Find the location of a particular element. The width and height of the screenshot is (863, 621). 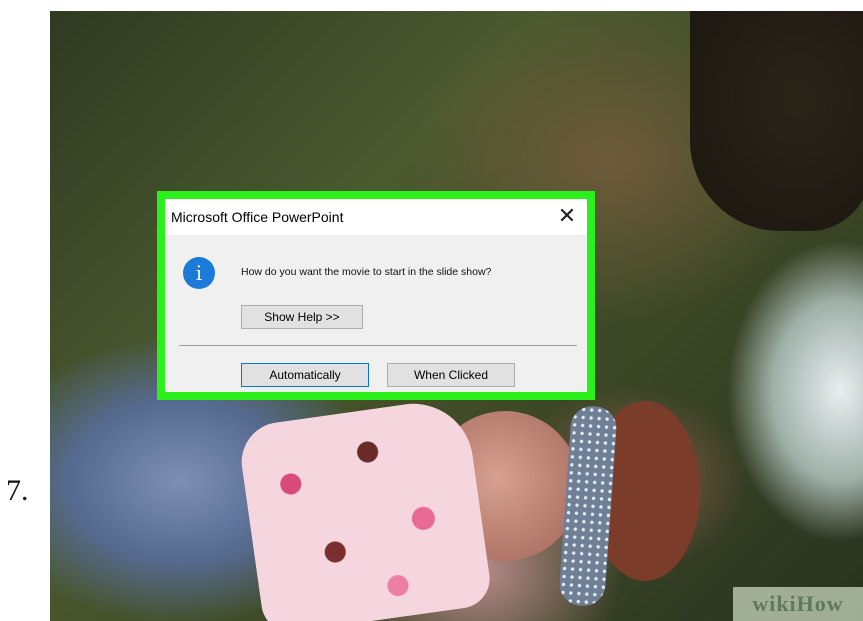

info-icon: i is located at coordinates (199, 273).